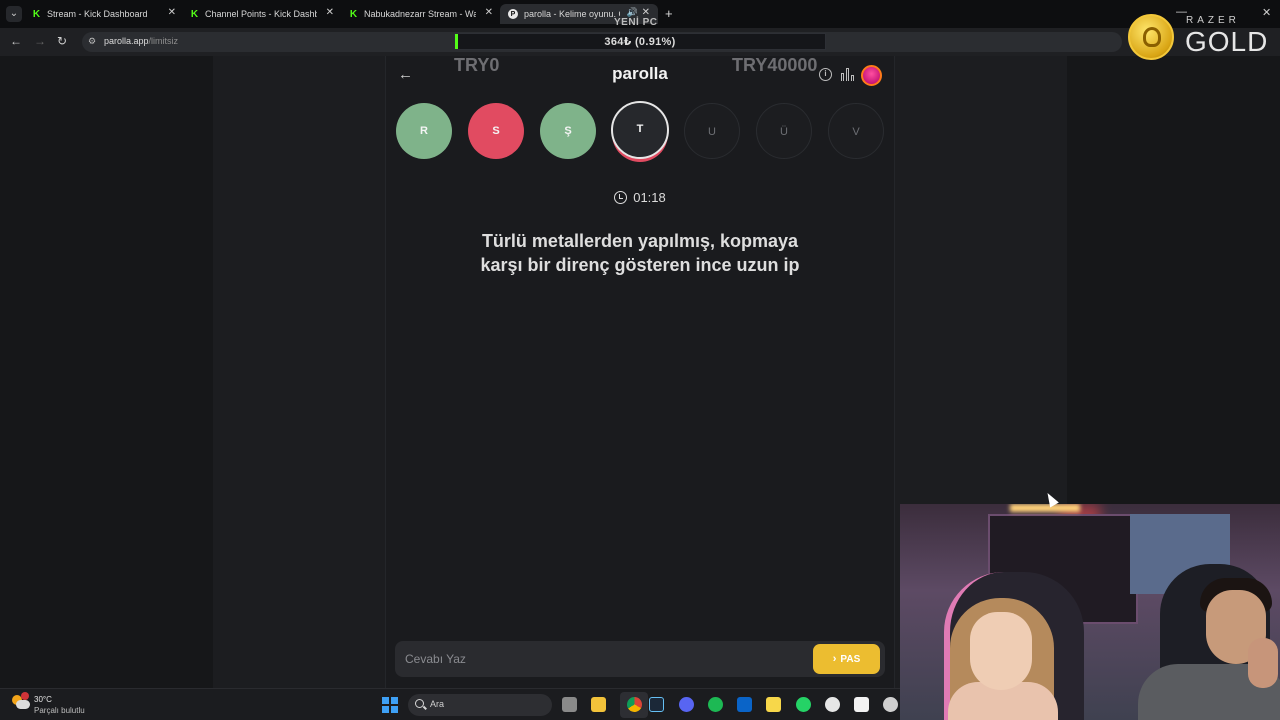 This screenshot has width=1280, height=720. Describe the element at coordinates (744, 704) in the screenshot. I see `outlook-icon` at that location.